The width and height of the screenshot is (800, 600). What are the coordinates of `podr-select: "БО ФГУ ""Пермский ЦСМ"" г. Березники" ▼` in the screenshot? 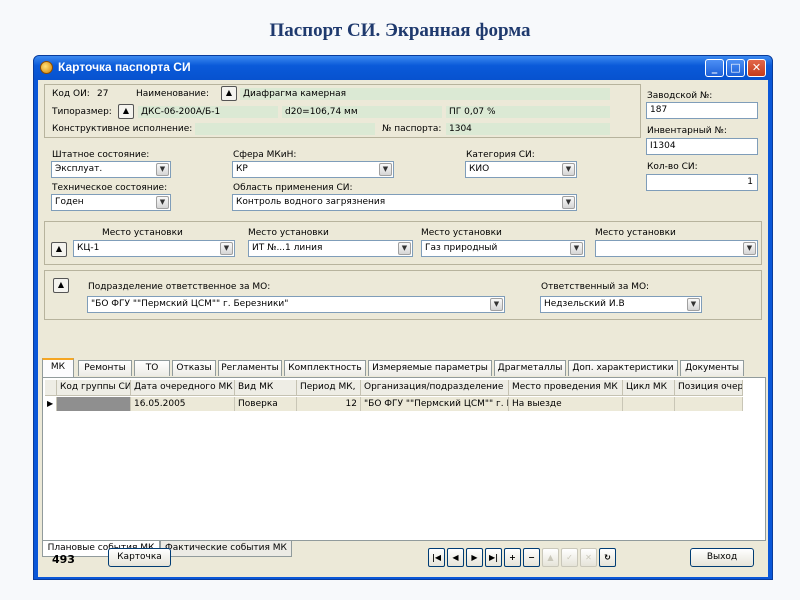 It's located at (296, 304).